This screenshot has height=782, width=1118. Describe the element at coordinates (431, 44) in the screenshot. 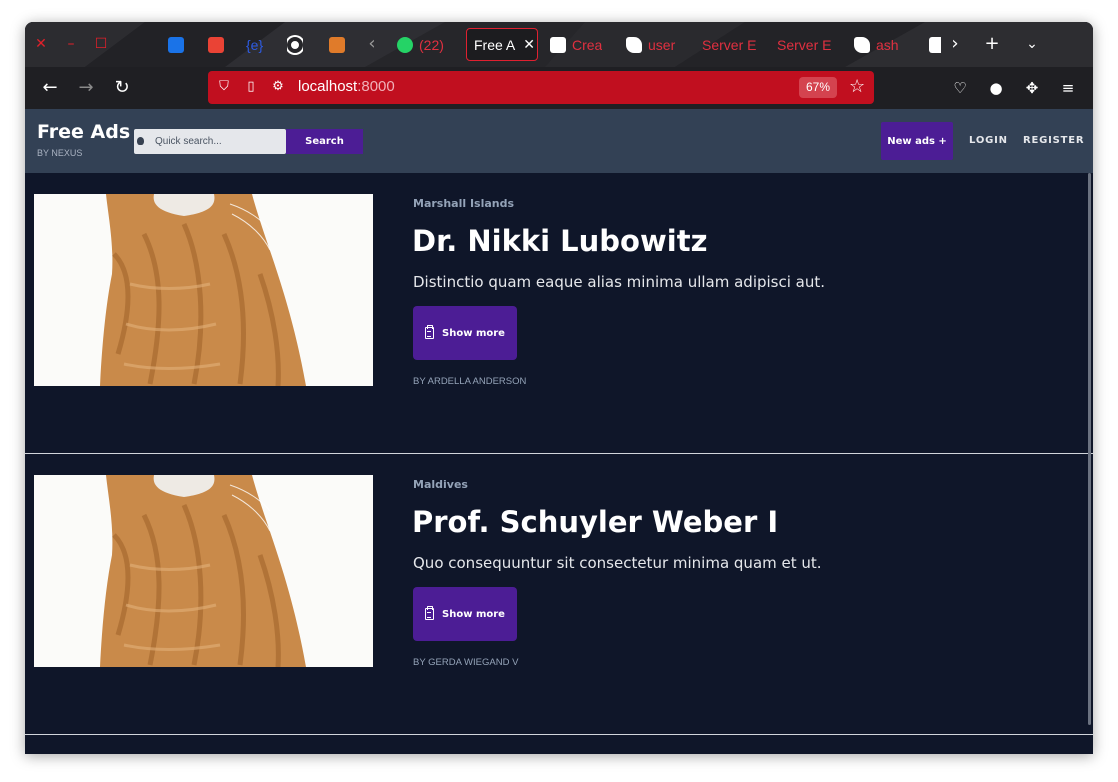

I see `tab-label: (22)` at that location.